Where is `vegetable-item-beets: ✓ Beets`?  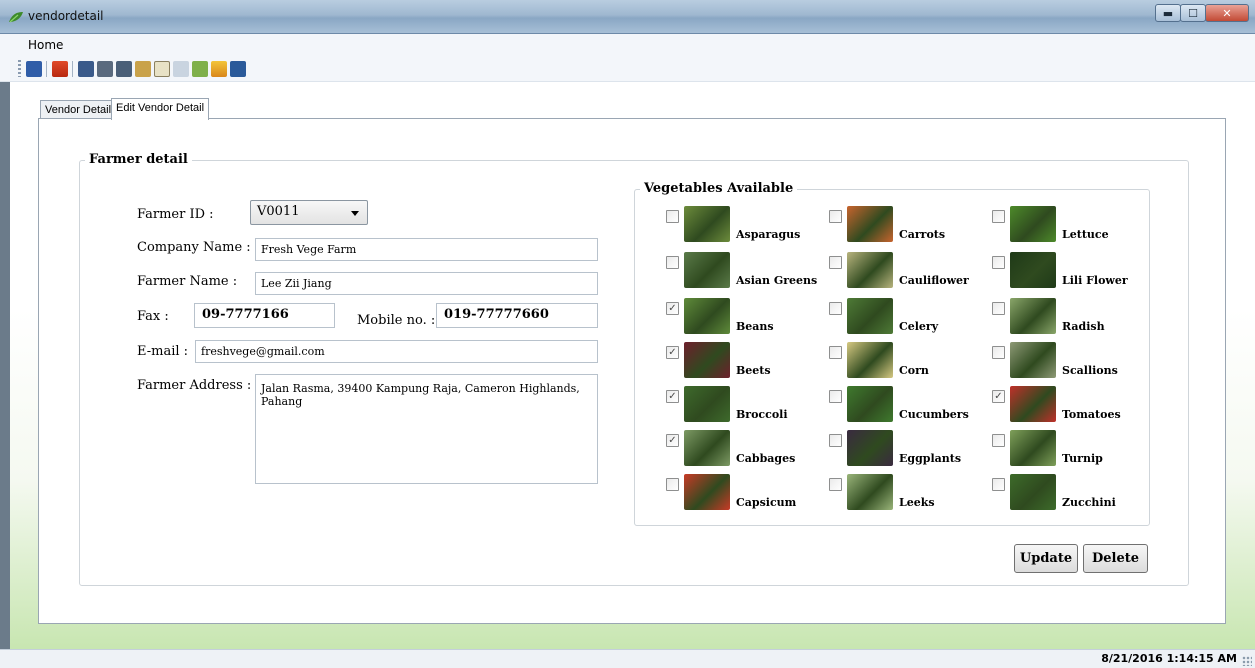
vegetable-item-beets: ✓ Beets is located at coordinates (746, 362).